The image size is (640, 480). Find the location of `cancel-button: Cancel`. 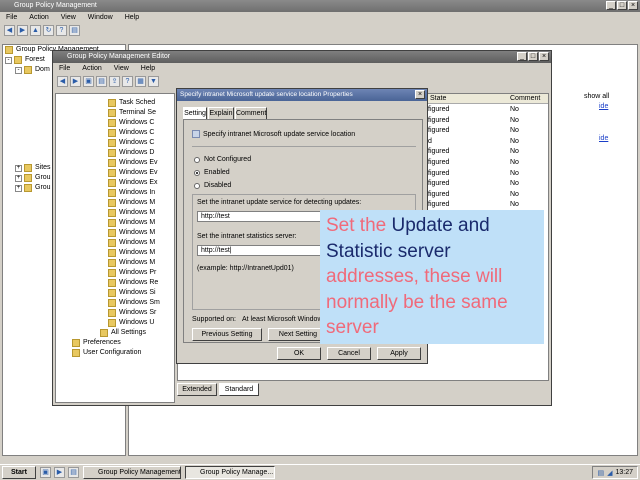

cancel-button: Cancel is located at coordinates (349, 353).